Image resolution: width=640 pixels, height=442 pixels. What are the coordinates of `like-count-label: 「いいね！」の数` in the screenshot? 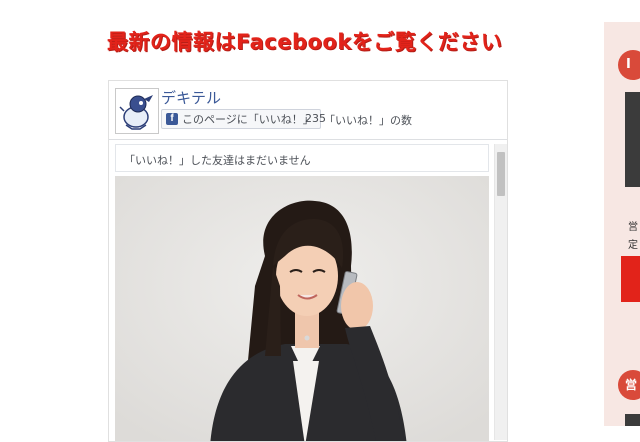 It's located at (368, 120).